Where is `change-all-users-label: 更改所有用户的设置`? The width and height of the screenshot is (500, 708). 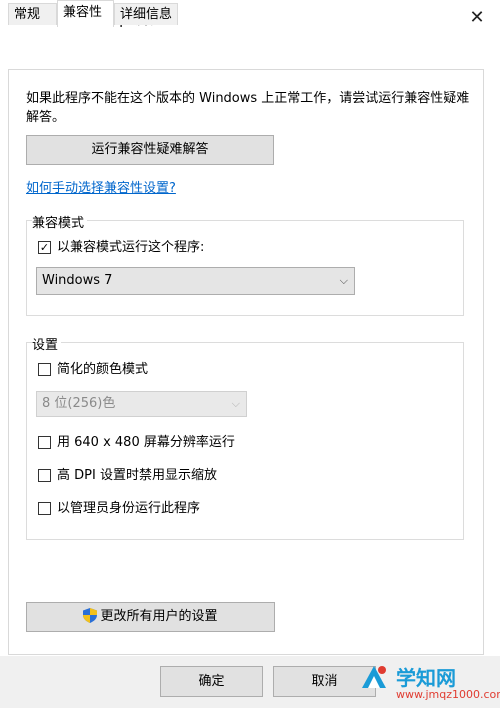
change-all-users-label: 更改所有用户的设置 is located at coordinates (159, 616).